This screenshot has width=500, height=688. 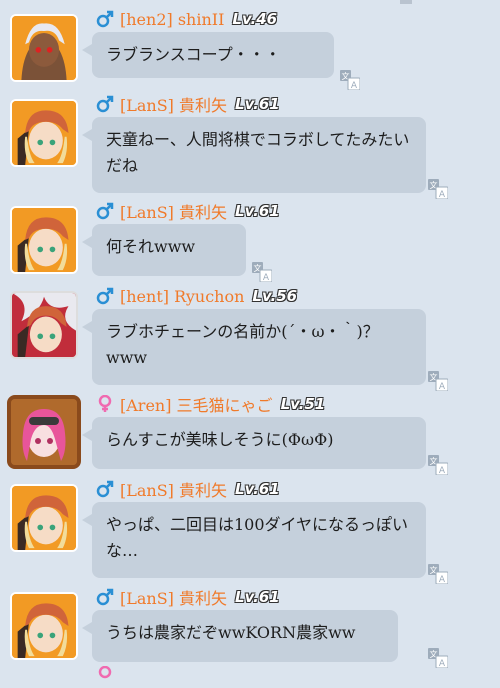 I want to click on message-text: うちは農家だぞwwKORN農家ww, so click(x=231, y=632).